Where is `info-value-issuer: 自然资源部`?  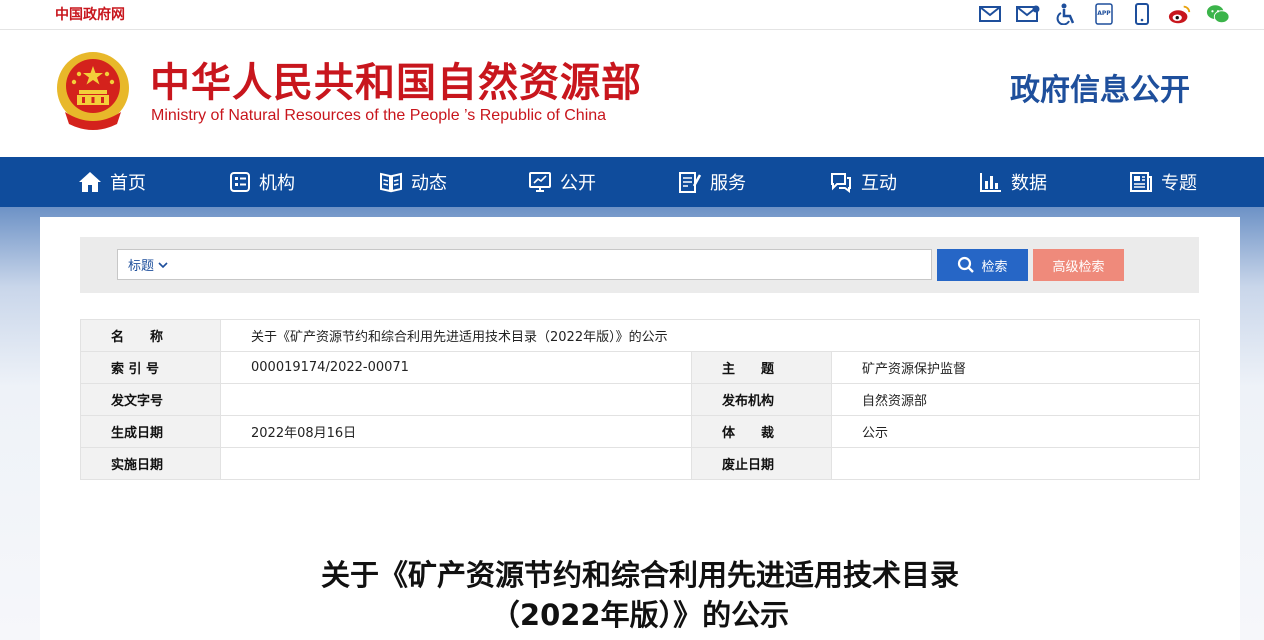
info-value-issuer: 自然资源部 is located at coordinates (1015, 399).